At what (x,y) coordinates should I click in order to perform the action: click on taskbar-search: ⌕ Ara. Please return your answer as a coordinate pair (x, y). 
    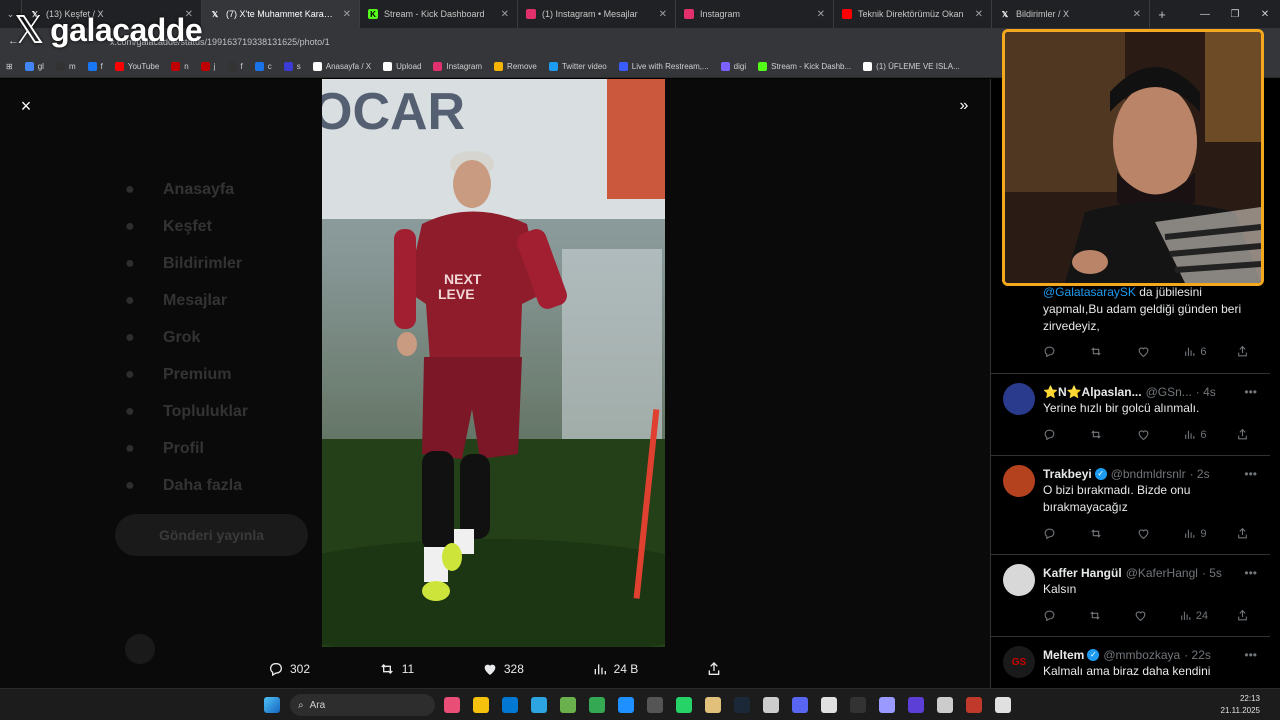
    Looking at the image, I should click on (362, 705).